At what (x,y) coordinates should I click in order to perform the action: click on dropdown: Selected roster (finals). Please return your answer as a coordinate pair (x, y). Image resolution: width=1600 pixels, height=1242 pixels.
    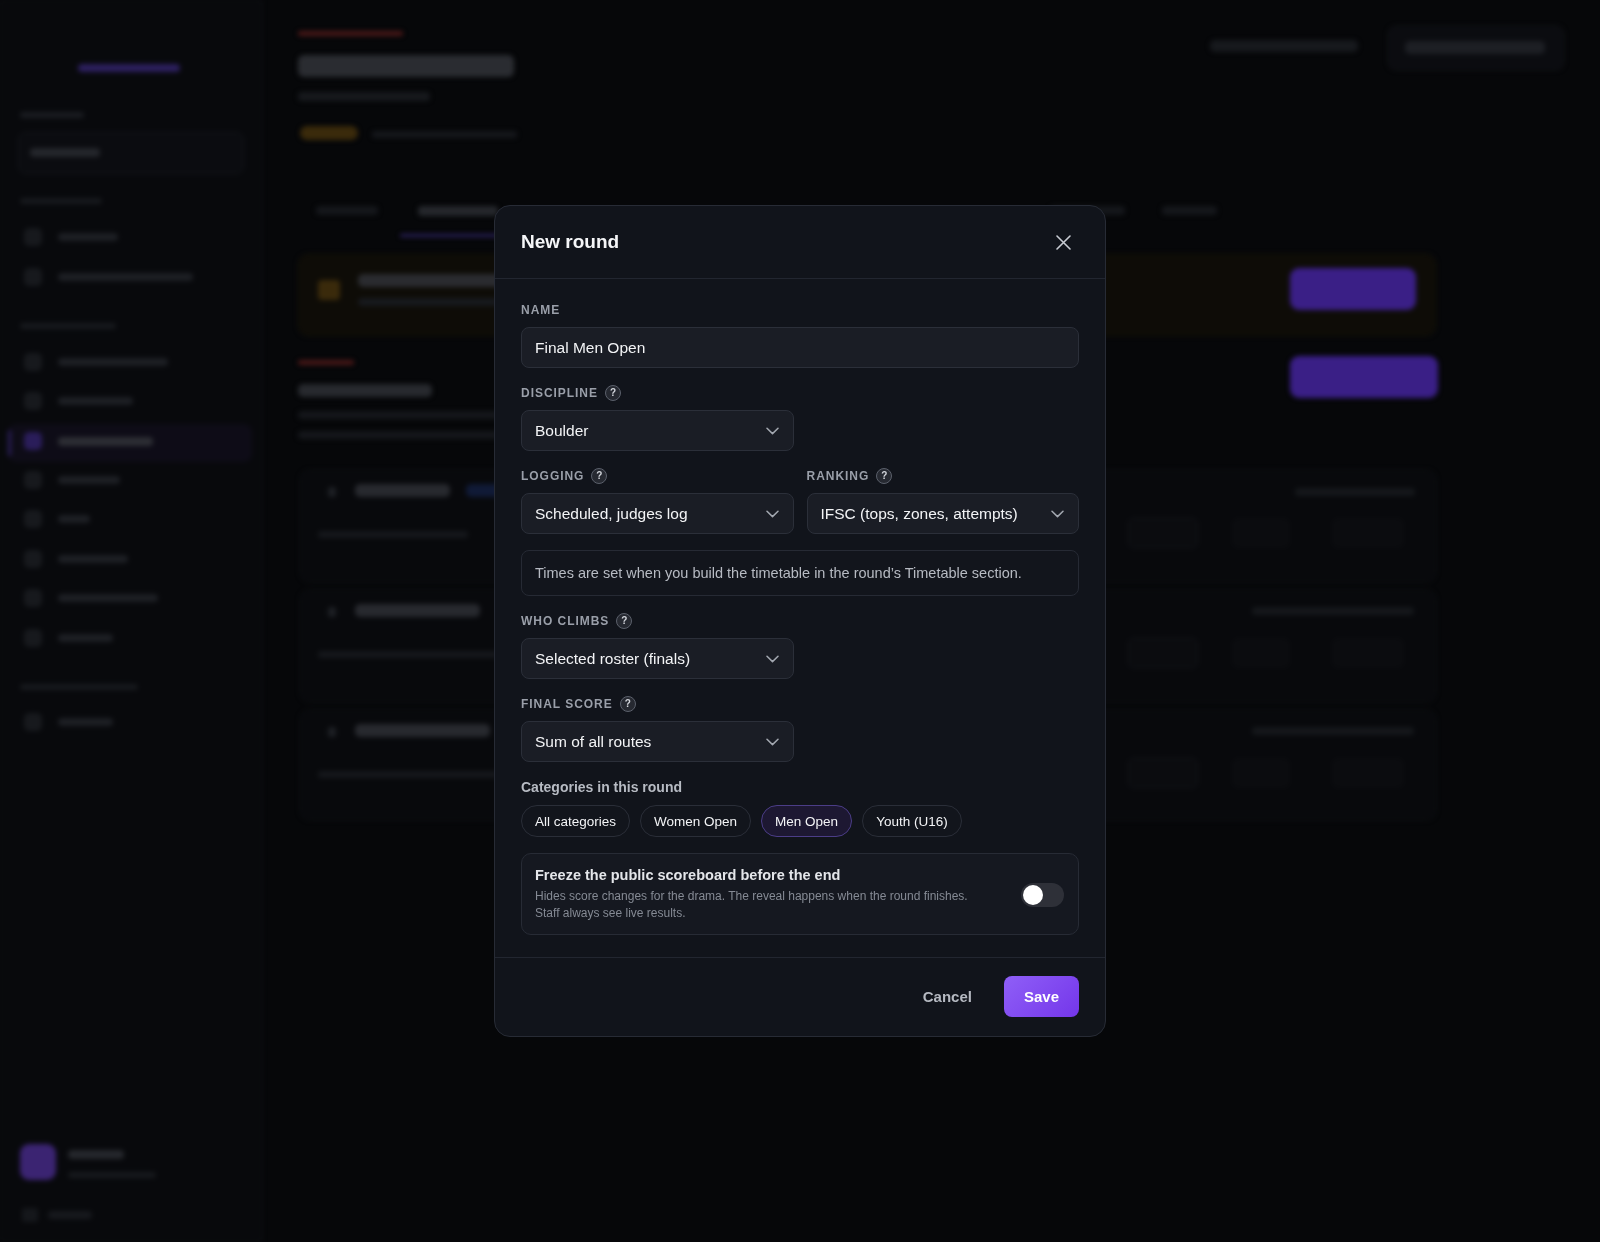
    Looking at the image, I should click on (657, 658).